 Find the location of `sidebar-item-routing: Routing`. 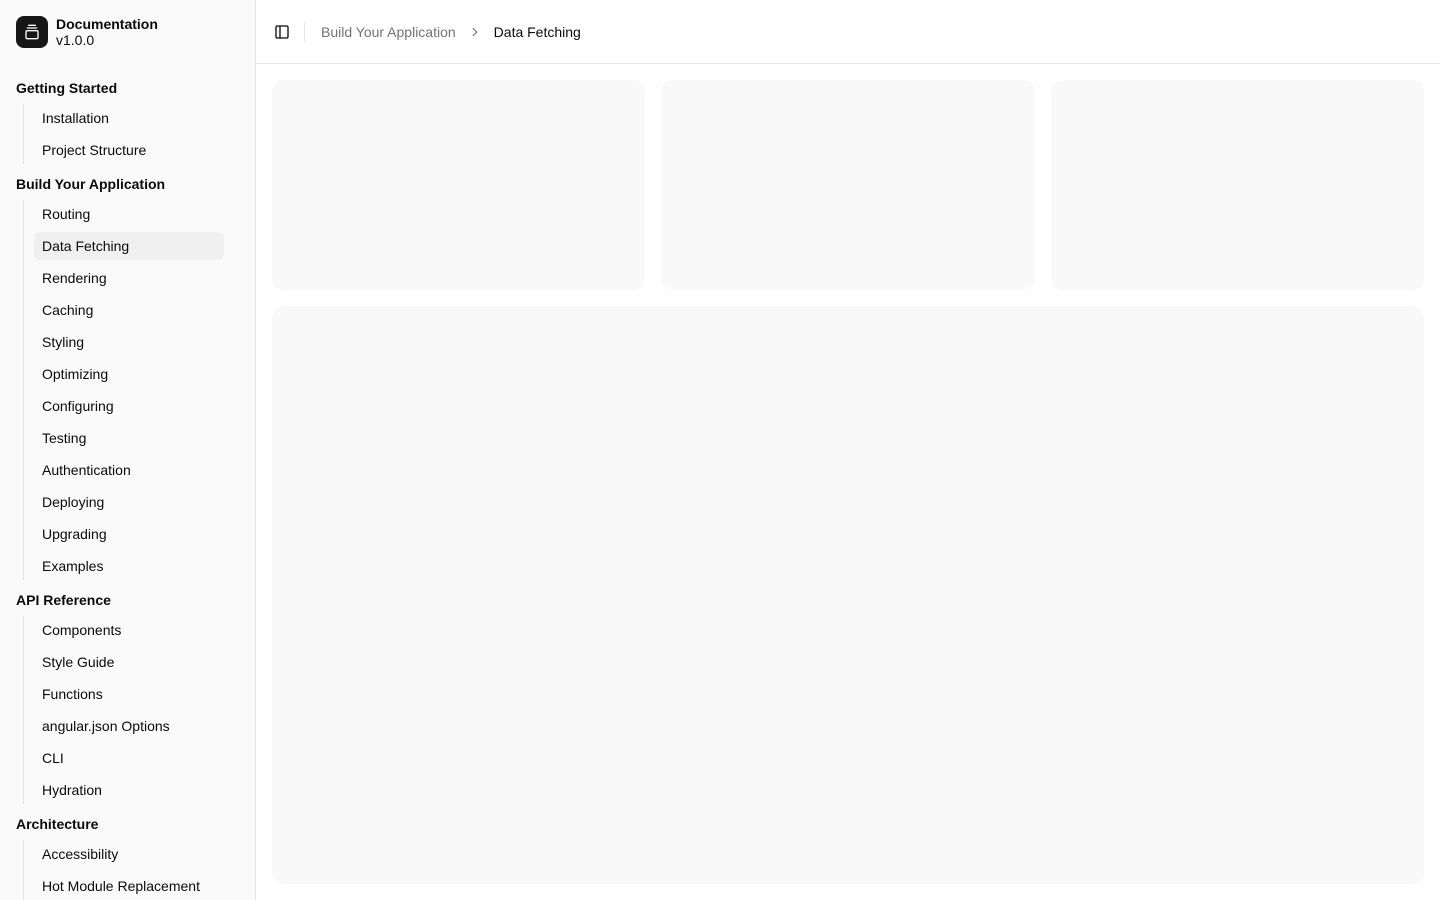

sidebar-item-routing: Routing is located at coordinates (129, 214).